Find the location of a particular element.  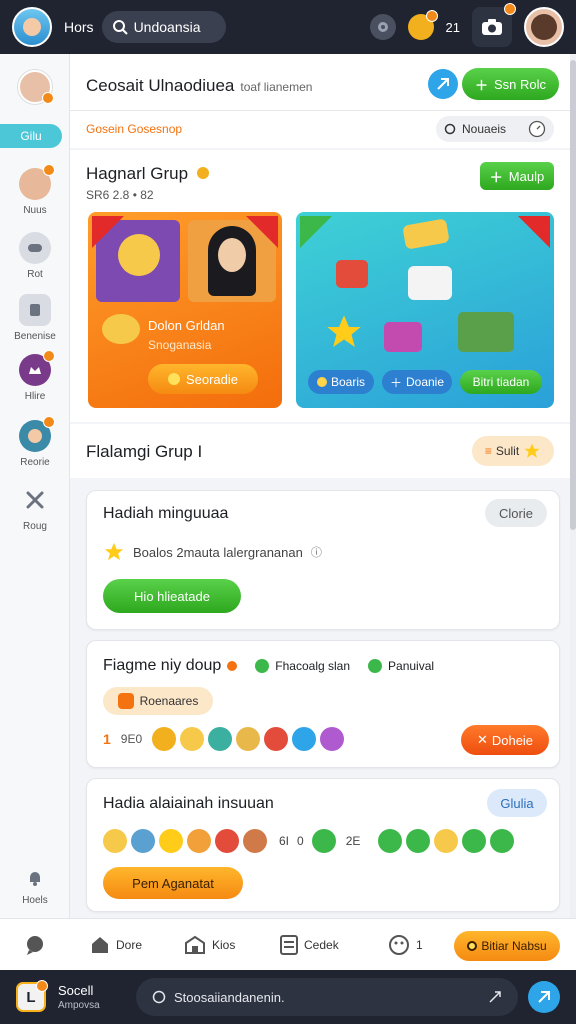

store-icon is located at coordinates (195, 944).